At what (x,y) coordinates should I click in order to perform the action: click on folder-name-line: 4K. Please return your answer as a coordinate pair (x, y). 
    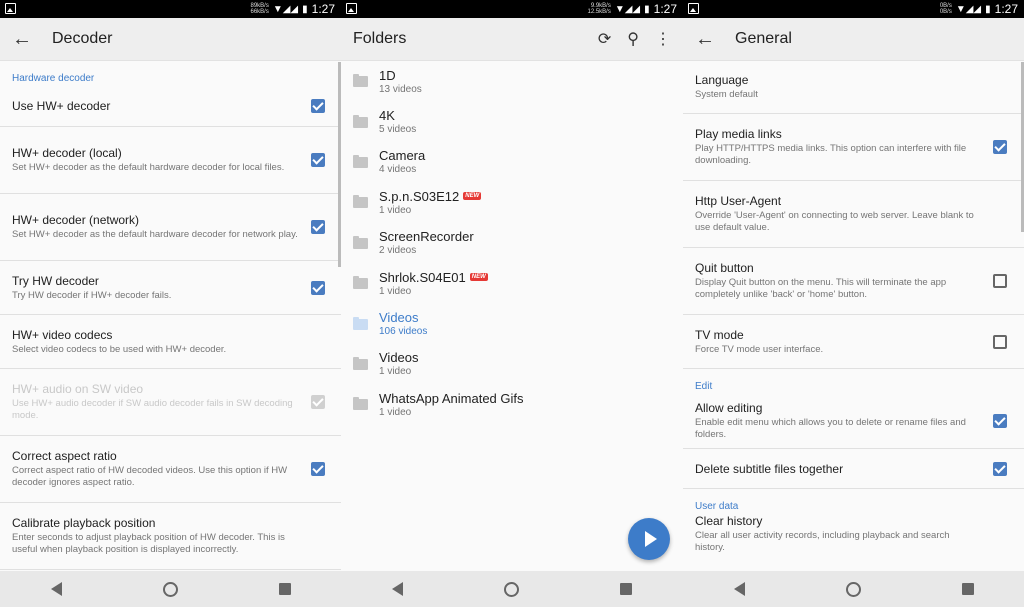
    Looking at the image, I should click on (531, 115).